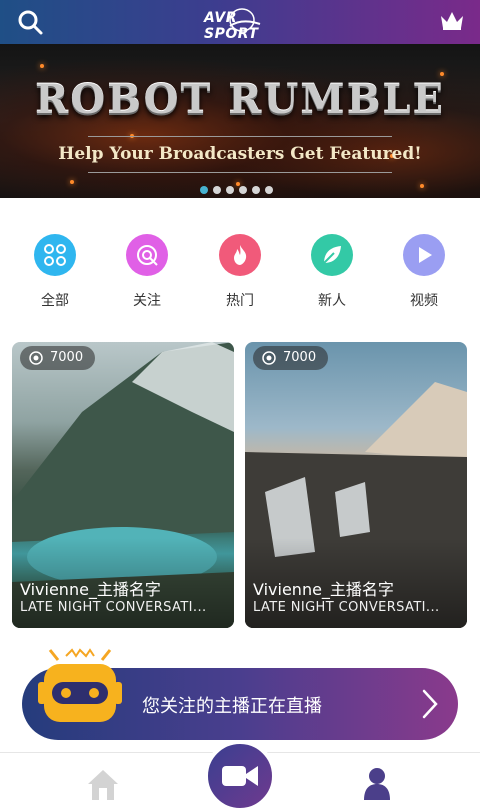 Image resolution: width=480 pixels, height=812 pixels. What do you see at coordinates (240, 301) in the screenshot?
I see `category-label: 热门` at bounding box center [240, 301].